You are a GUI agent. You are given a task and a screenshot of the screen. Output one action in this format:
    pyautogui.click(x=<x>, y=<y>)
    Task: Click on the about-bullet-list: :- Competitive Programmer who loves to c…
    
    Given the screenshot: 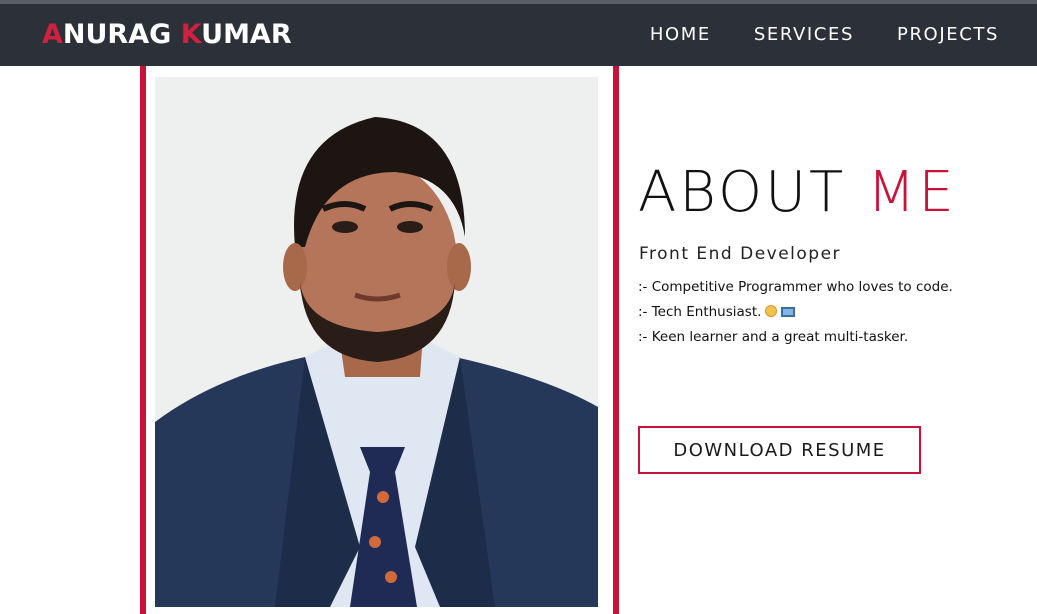 What is the action you would take?
    pyautogui.click(x=795, y=316)
    